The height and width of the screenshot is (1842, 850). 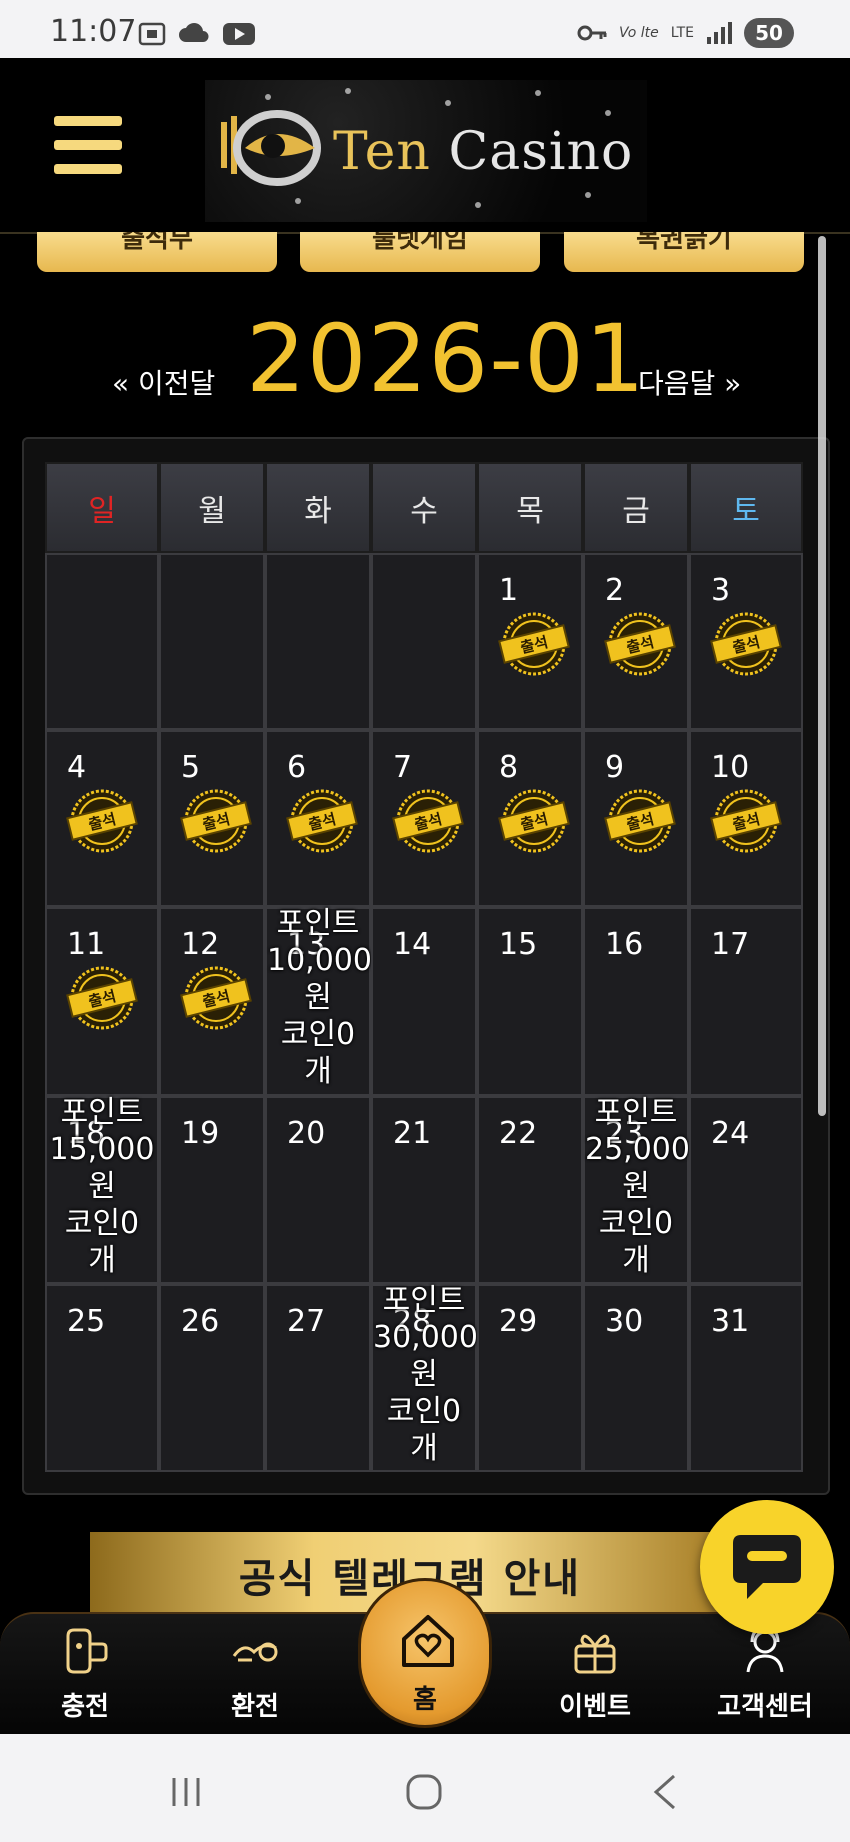 I want to click on nav-exchange: 환전, so click(x=255, y=1675).